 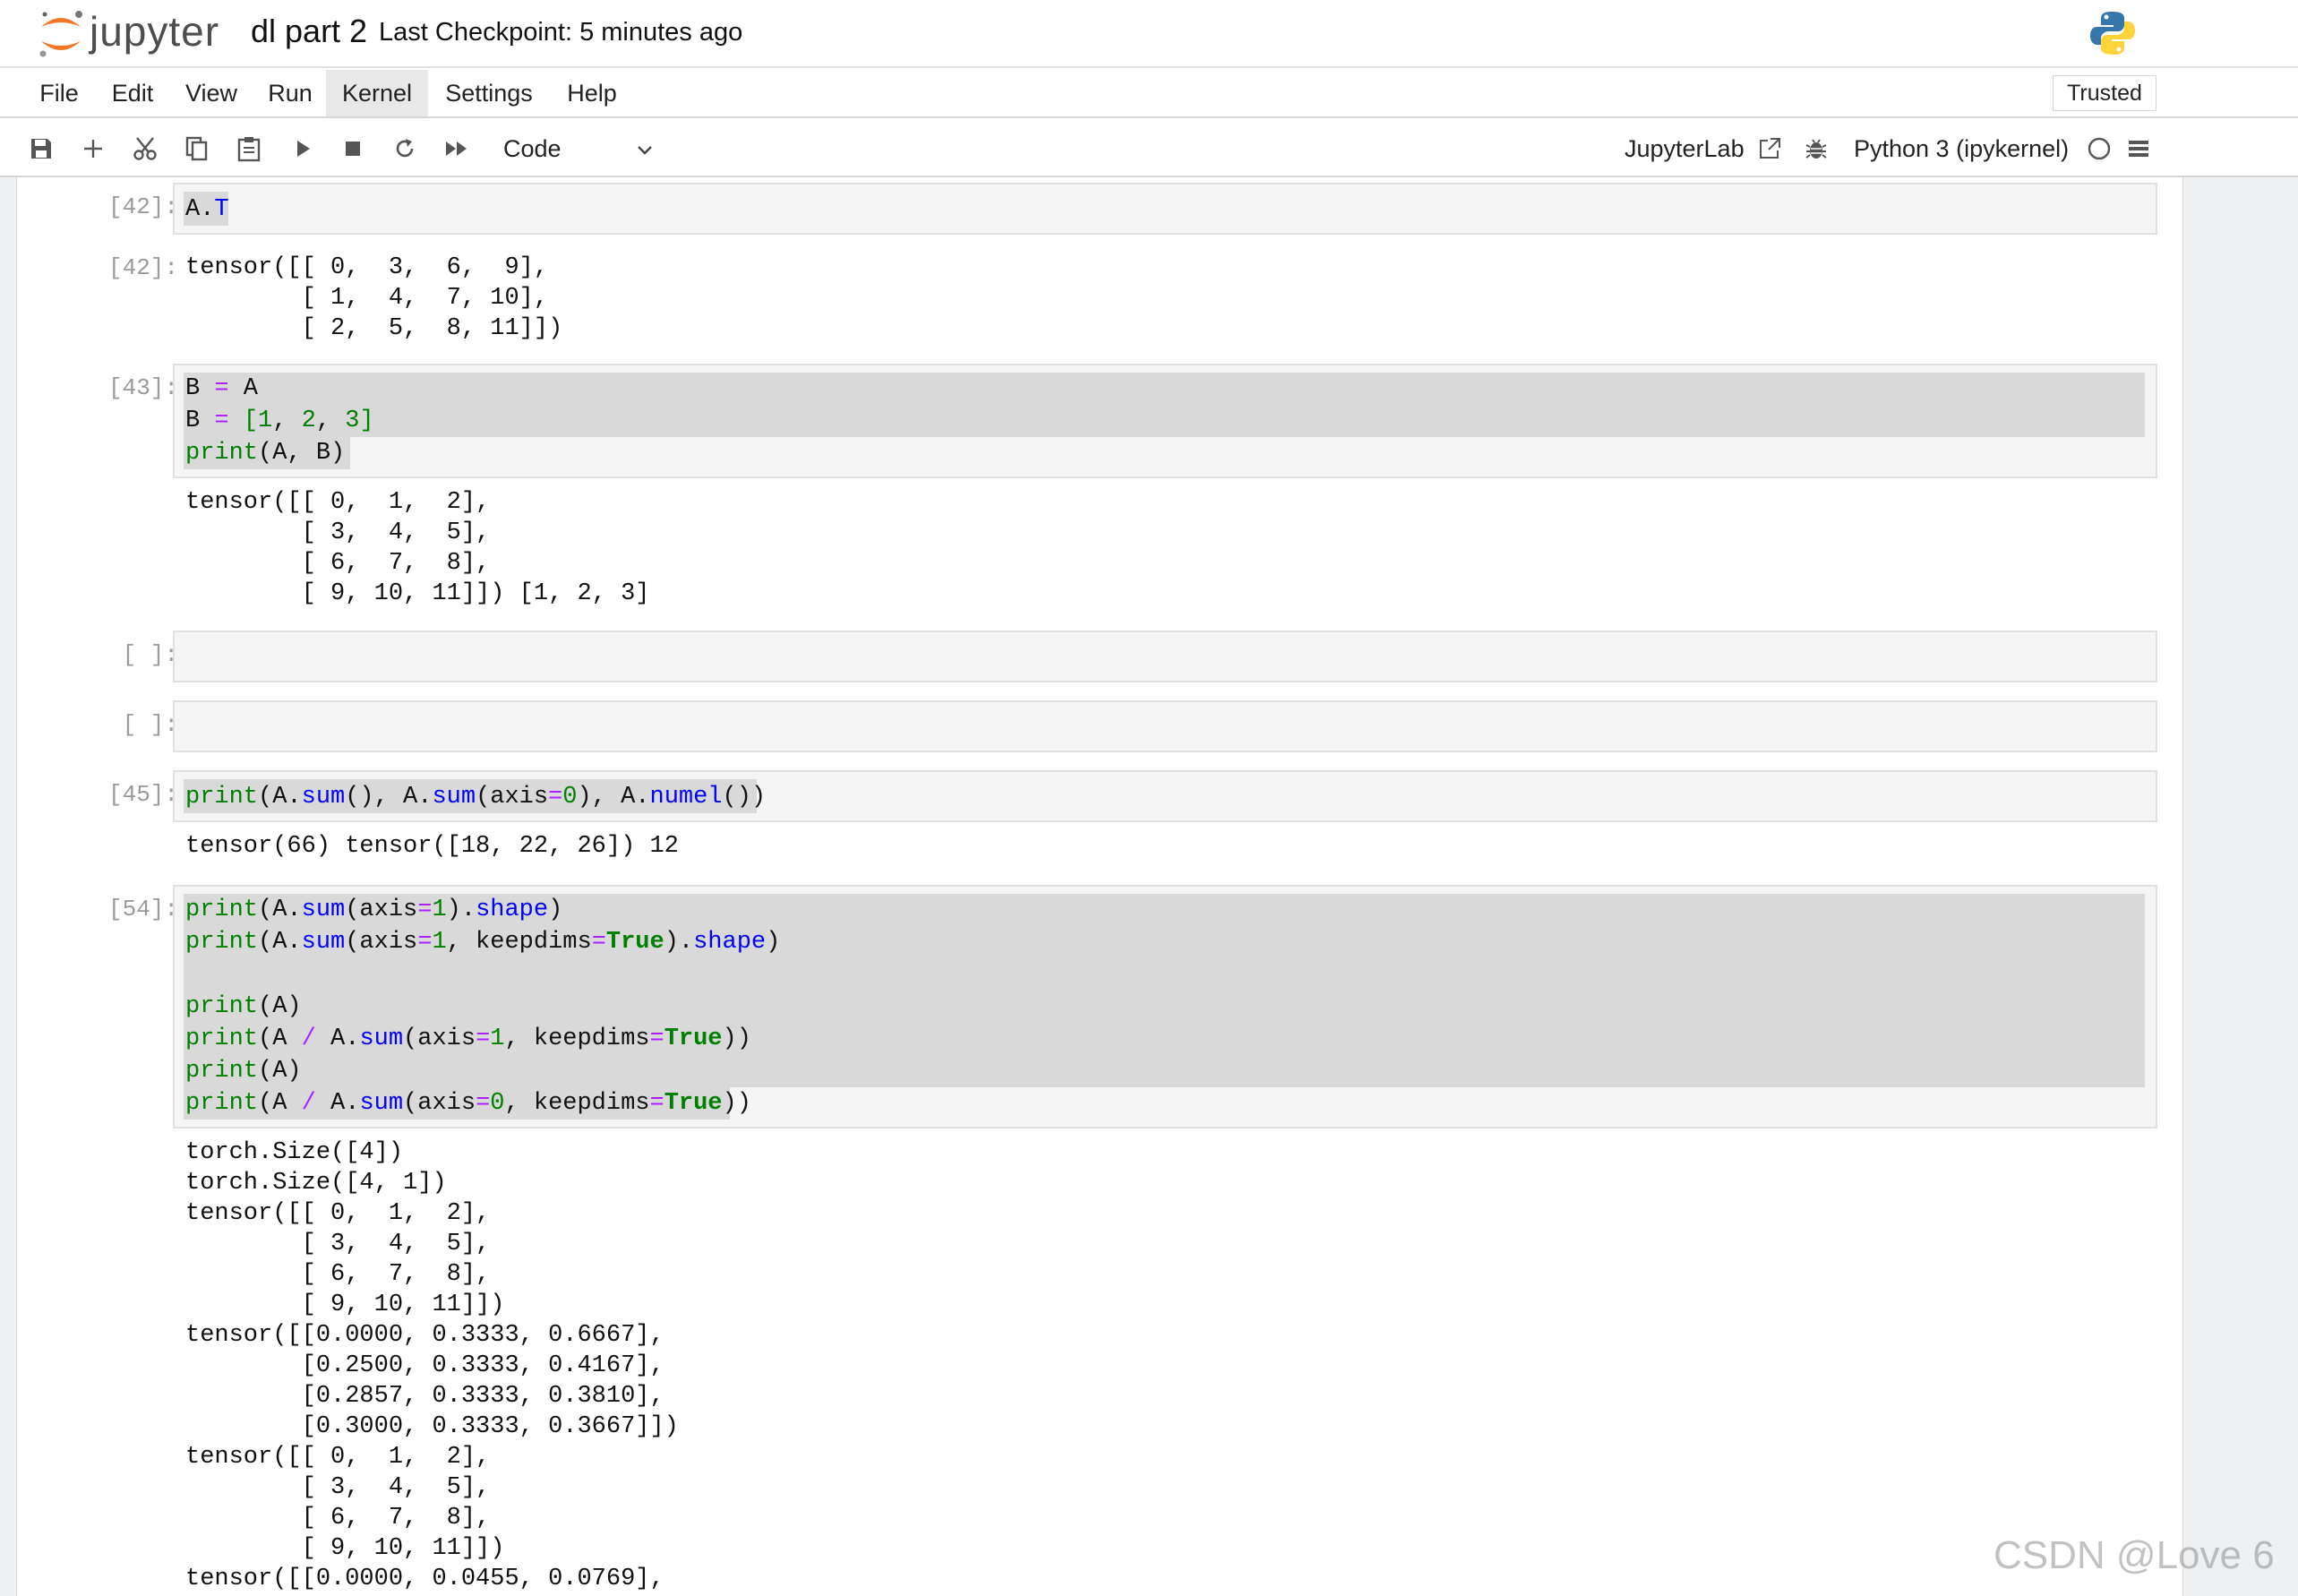 I want to click on menu-icon, so click(x=2139, y=149).